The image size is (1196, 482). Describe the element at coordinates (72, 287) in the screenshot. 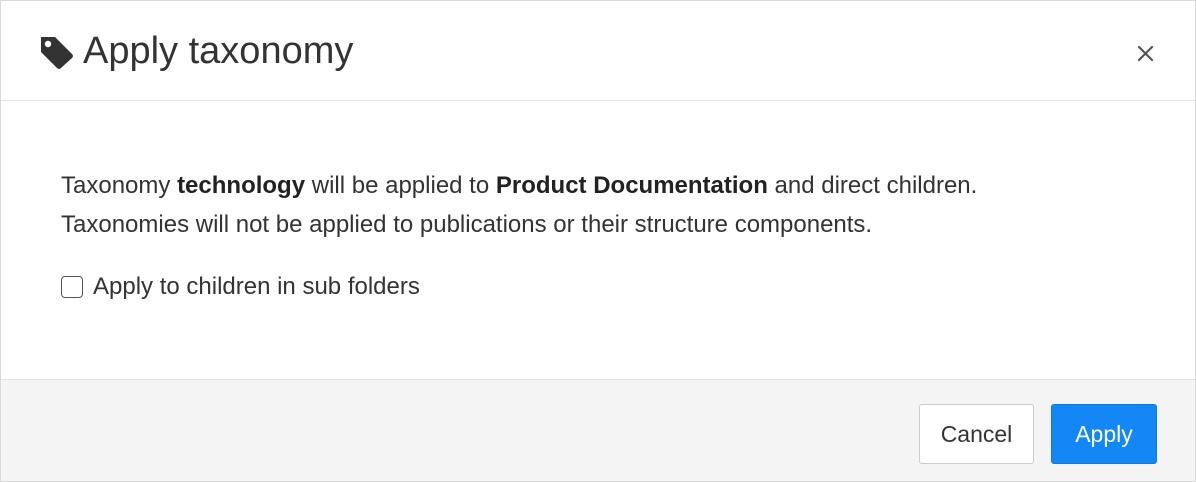

I see `sub-folders-checkbox` at that location.